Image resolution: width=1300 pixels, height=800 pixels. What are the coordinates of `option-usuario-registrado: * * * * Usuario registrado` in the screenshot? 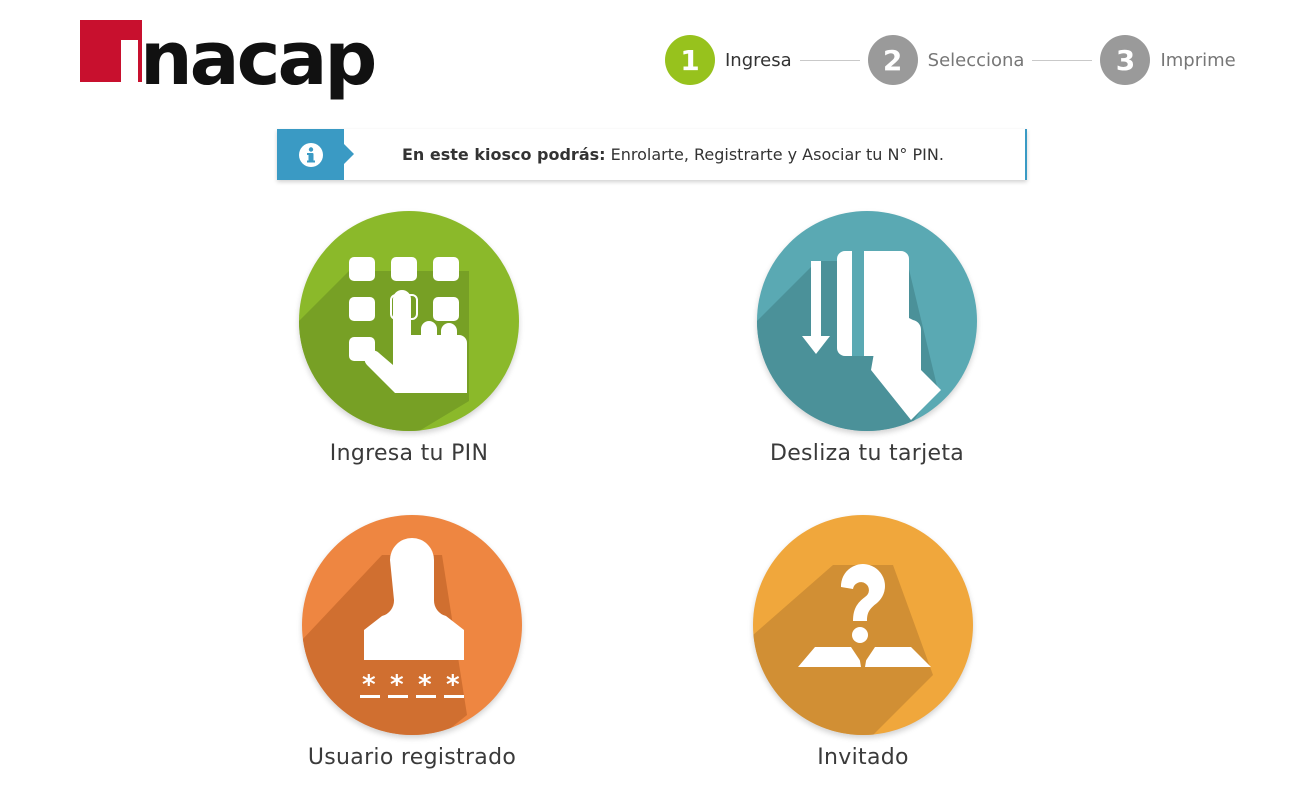 It's located at (412, 642).